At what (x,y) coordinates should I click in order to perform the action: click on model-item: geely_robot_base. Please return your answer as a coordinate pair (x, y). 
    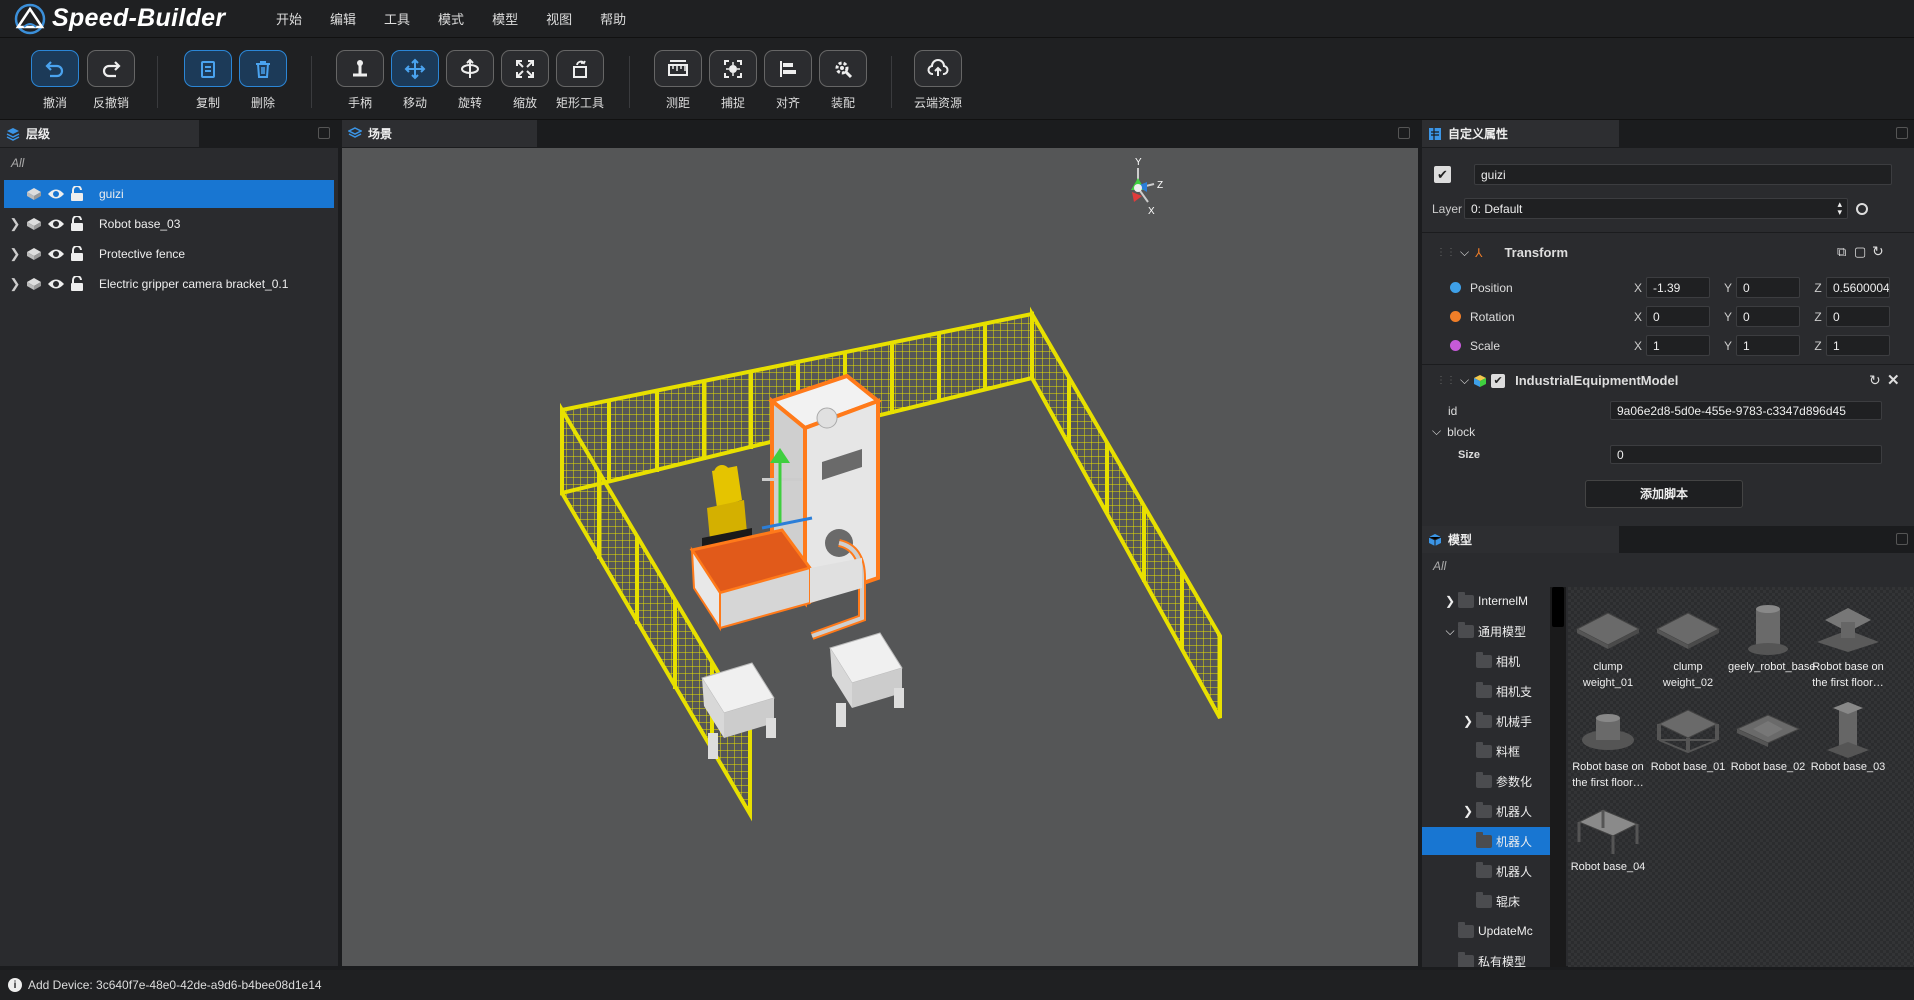
    Looking at the image, I should click on (1771, 637).